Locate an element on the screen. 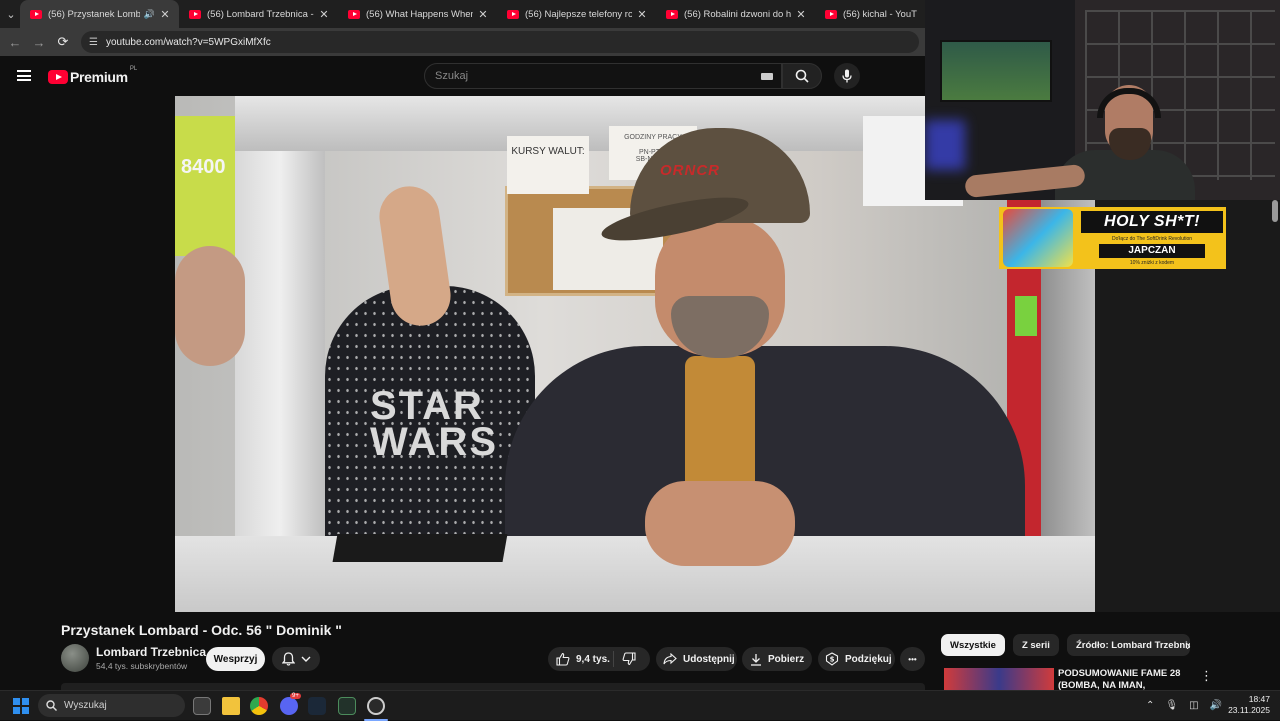 This screenshot has width=1280, height=721. thumbs-up-icon is located at coordinates (563, 659).